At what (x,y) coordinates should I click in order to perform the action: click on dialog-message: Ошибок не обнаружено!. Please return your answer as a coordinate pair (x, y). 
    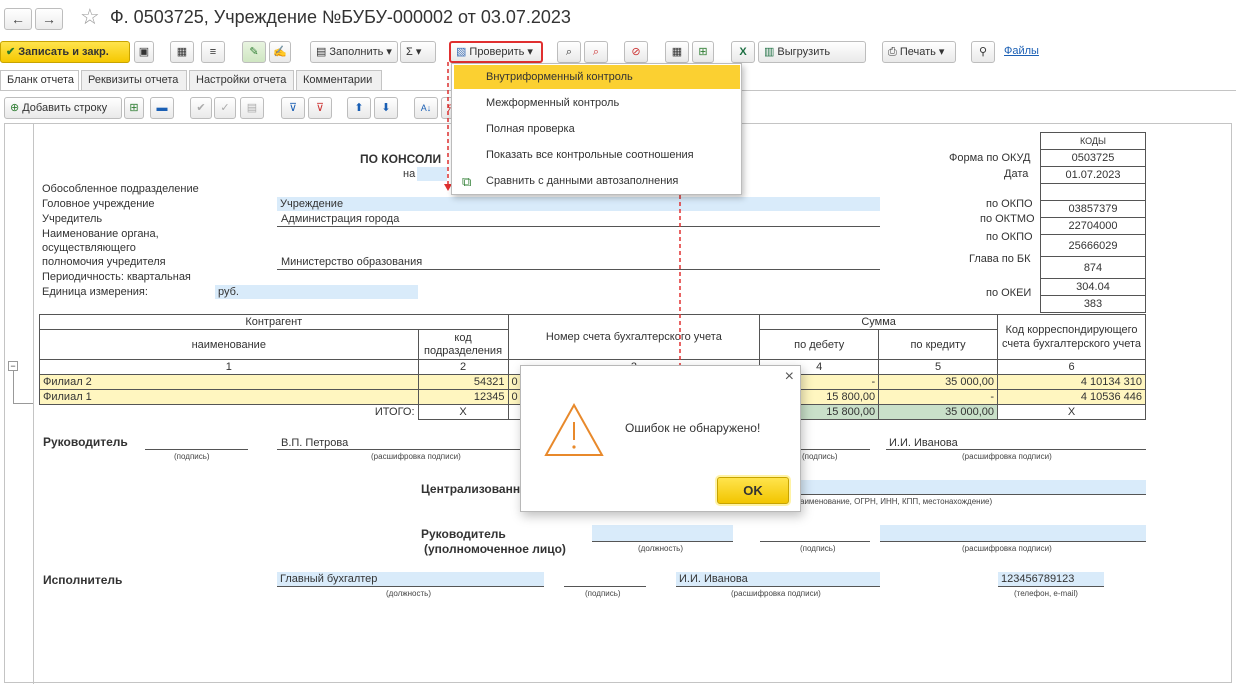
    Looking at the image, I should click on (693, 428).